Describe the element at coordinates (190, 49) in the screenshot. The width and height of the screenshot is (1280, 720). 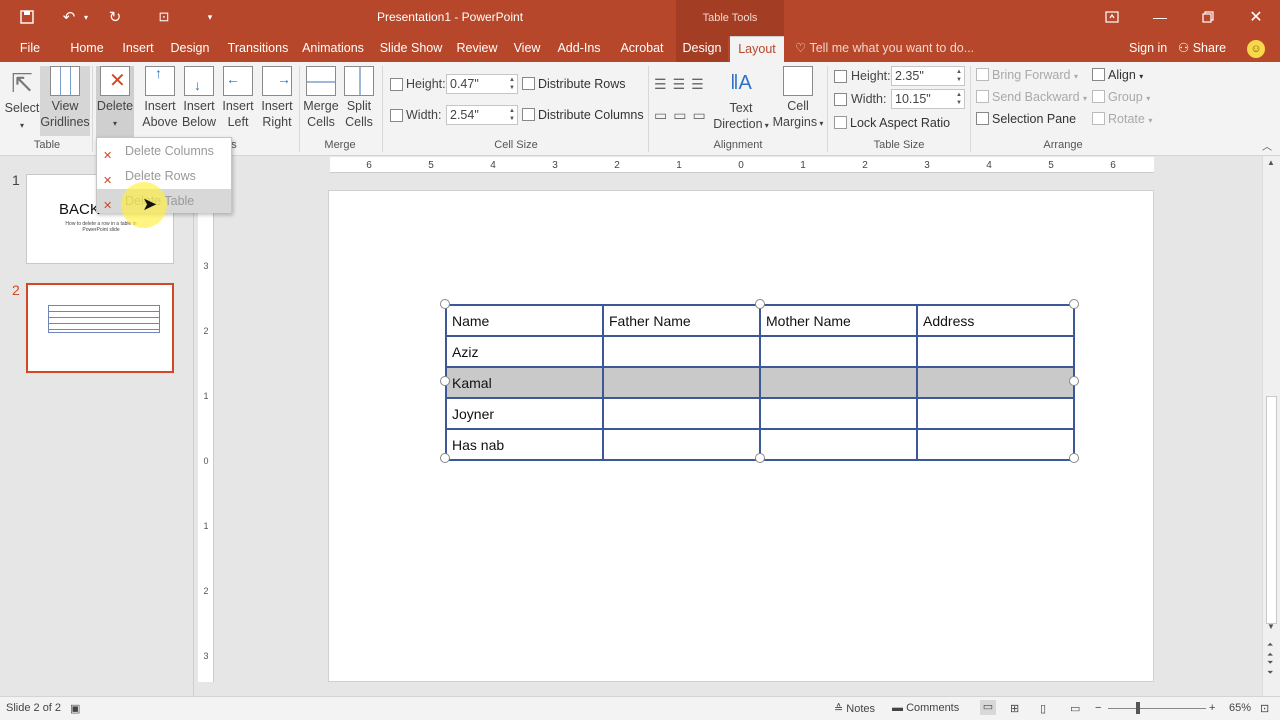
I see `tab-design: Design` at that location.